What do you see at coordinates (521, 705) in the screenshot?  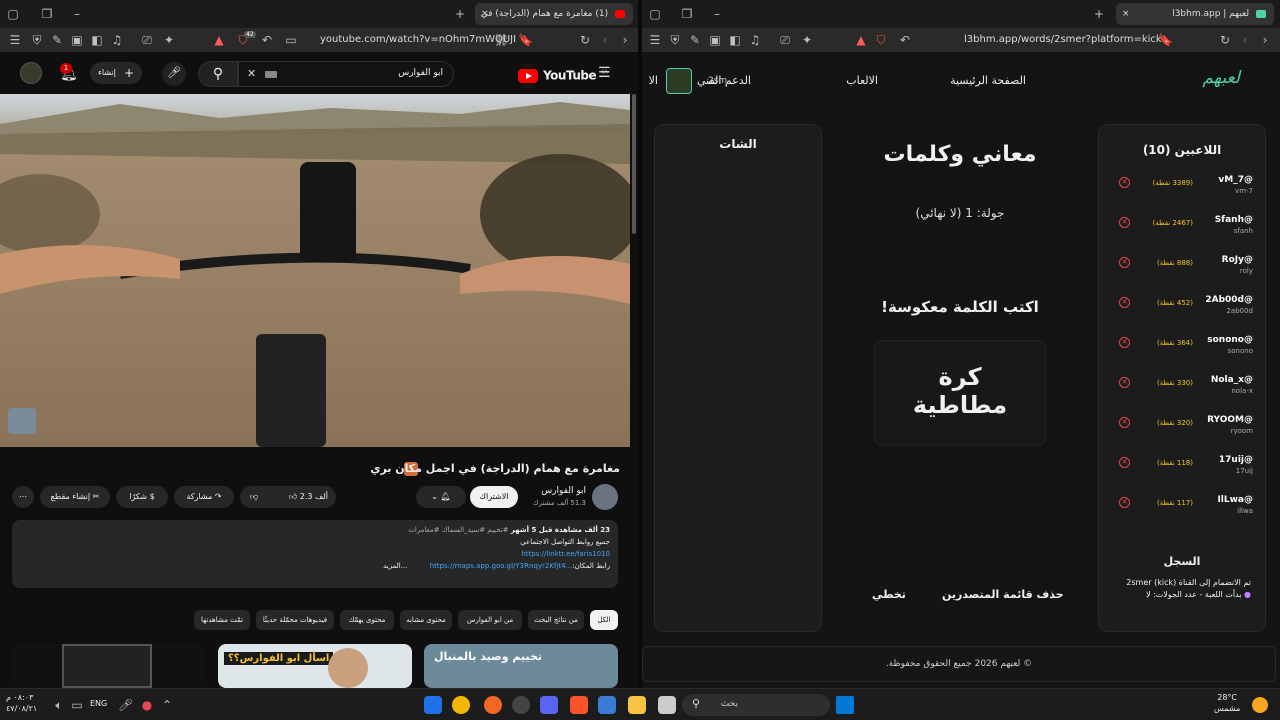 I see `app-icon` at bounding box center [521, 705].